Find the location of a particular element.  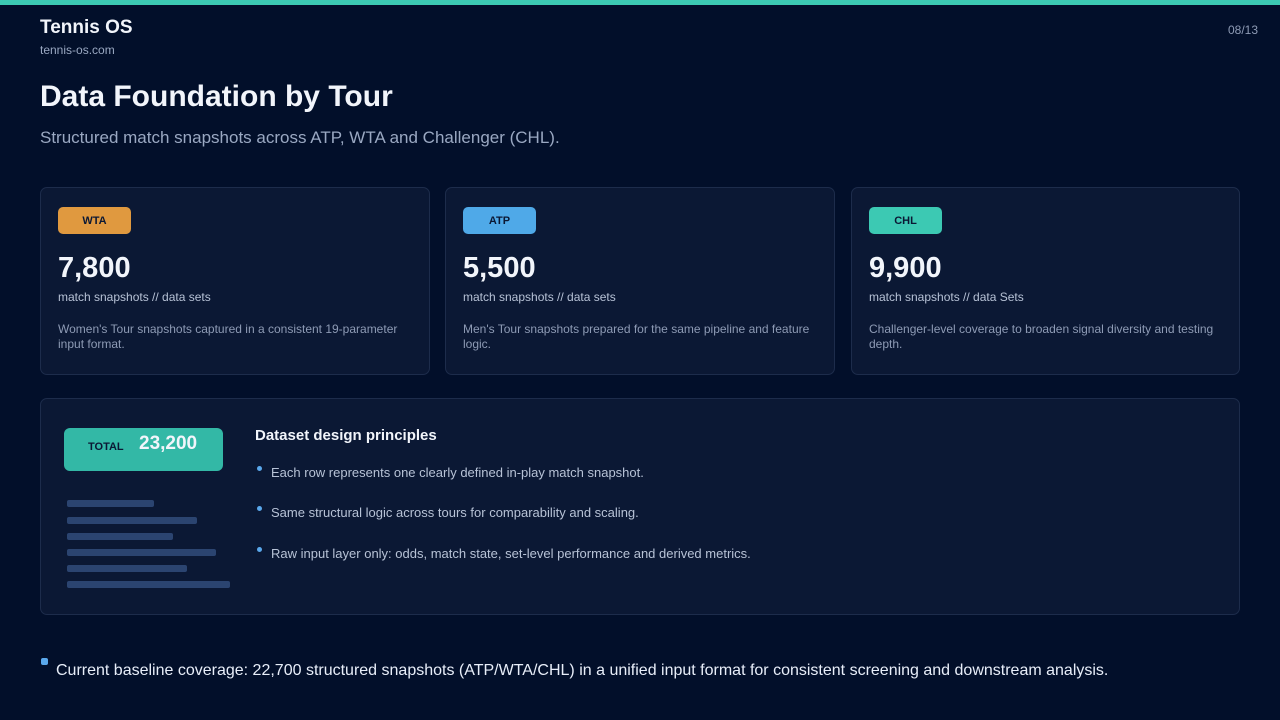

page-title: Data Foundation by Tour is located at coordinates (216, 96).